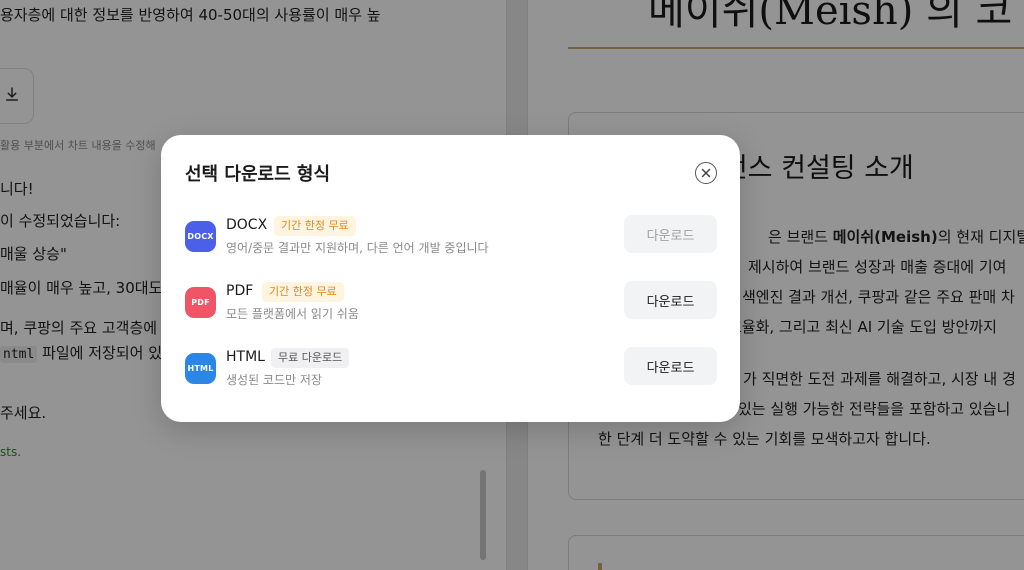 The width and height of the screenshot is (1024, 570). What do you see at coordinates (200, 236) in the screenshot?
I see `docx-file-icon: DOCX` at bounding box center [200, 236].